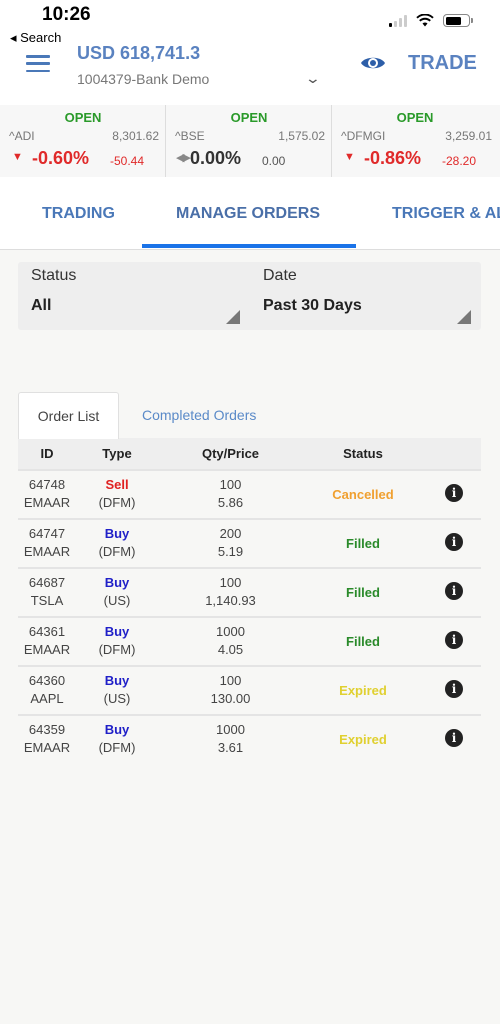  I want to click on date-filter-value: Past 30 Days, so click(312, 305).